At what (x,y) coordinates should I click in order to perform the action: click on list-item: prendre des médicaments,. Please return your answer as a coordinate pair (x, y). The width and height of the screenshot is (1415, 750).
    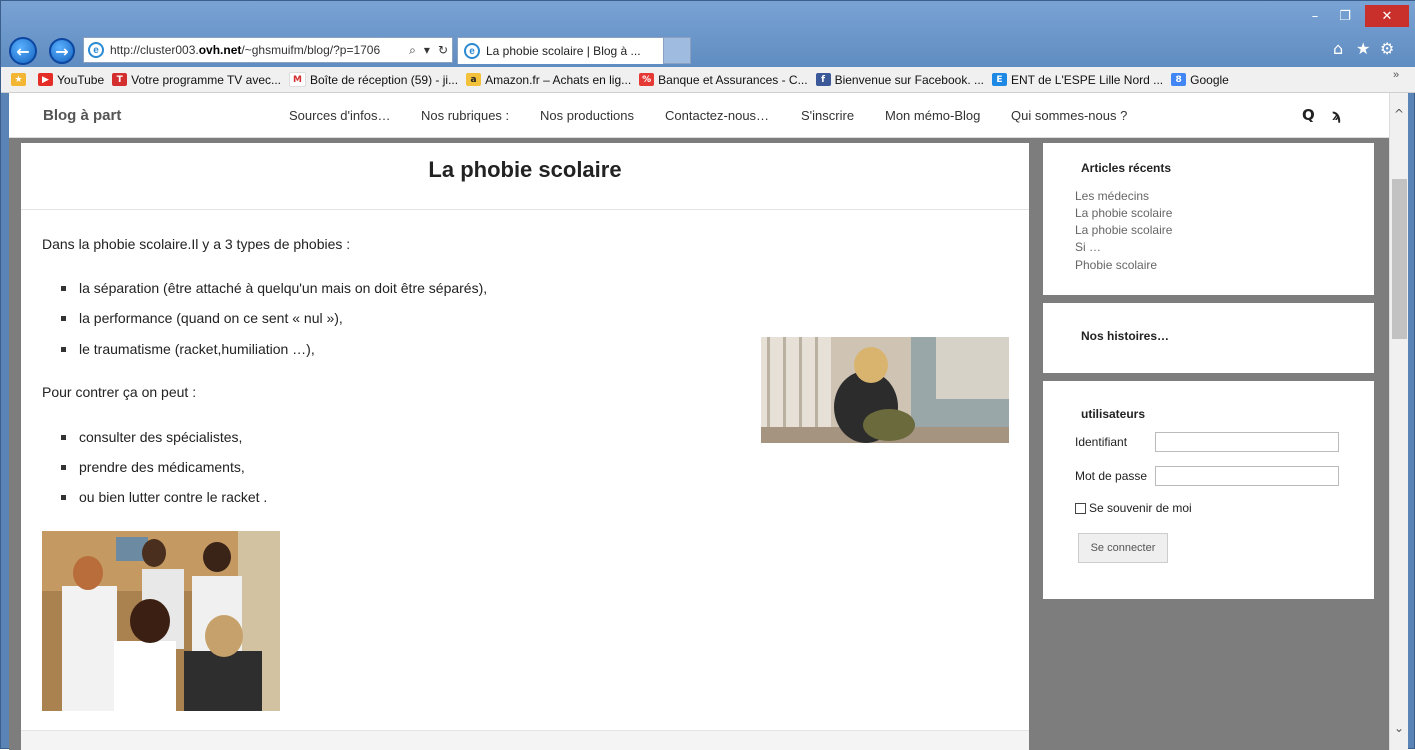
    Looking at the image, I should click on (153, 467).